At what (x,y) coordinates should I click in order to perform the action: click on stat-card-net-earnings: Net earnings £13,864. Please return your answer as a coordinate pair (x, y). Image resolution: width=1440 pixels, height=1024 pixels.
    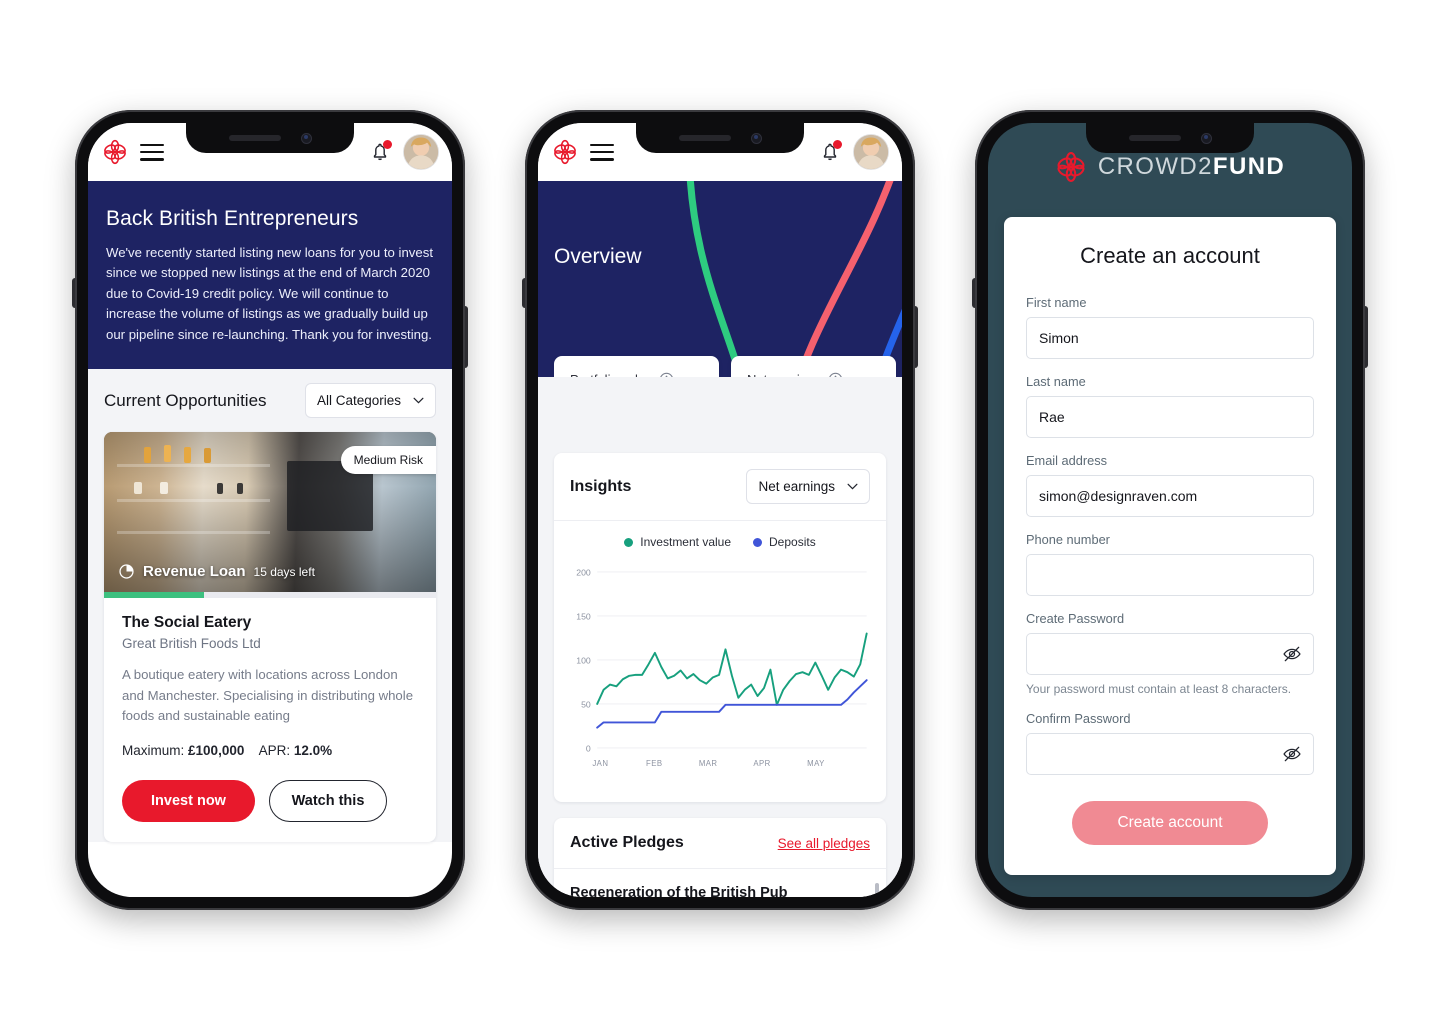
    Looking at the image, I should click on (813, 366).